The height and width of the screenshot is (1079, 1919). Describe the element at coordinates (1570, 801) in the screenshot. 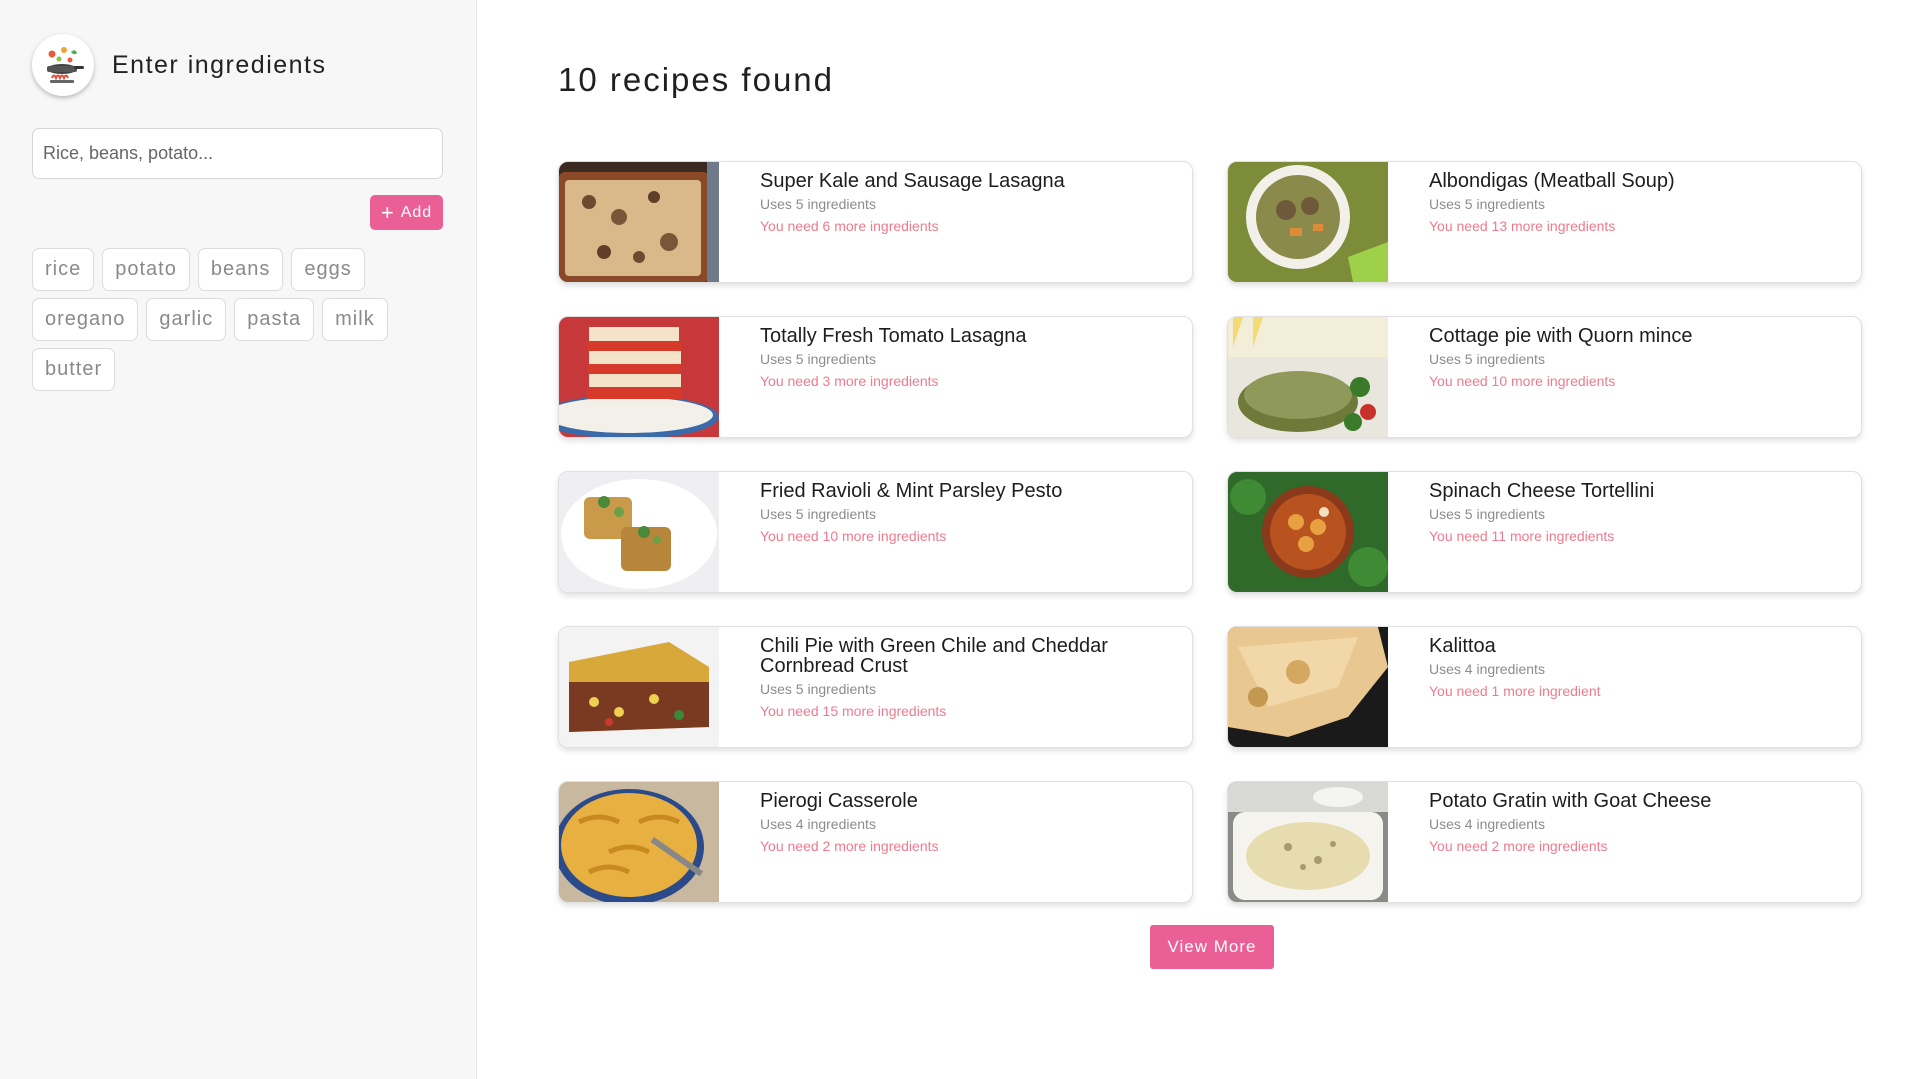

I see `recipe-title: Potato Gratin with Goat Cheese` at that location.